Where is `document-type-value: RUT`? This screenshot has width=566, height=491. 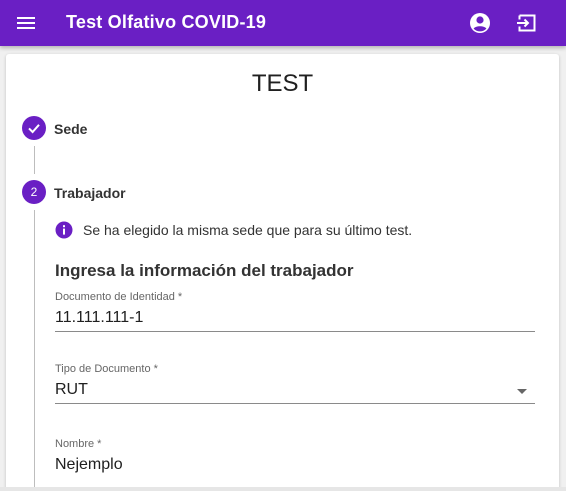 document-type-value: RUT is located at coordinates (71, 390).